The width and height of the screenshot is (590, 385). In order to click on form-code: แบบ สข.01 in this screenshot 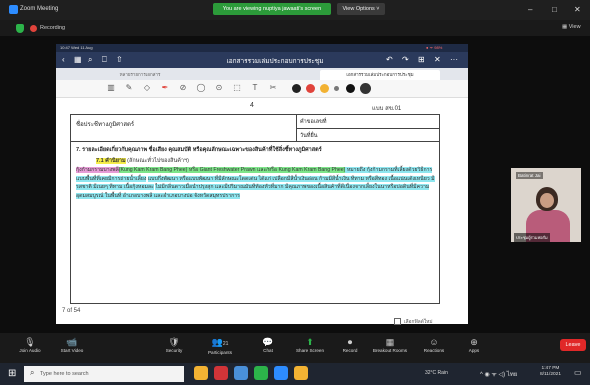, I will do `click(387, 109)`.